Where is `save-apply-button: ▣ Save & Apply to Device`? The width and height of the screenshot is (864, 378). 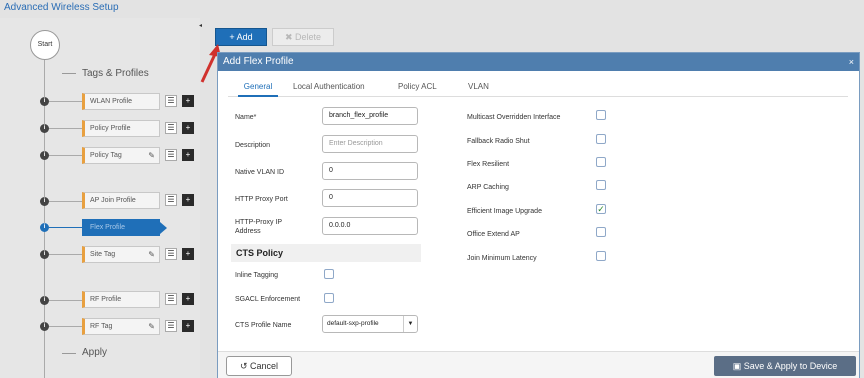 save-apply-button: ▣ Save & Apply to Device is located at coordinates (785, 366).